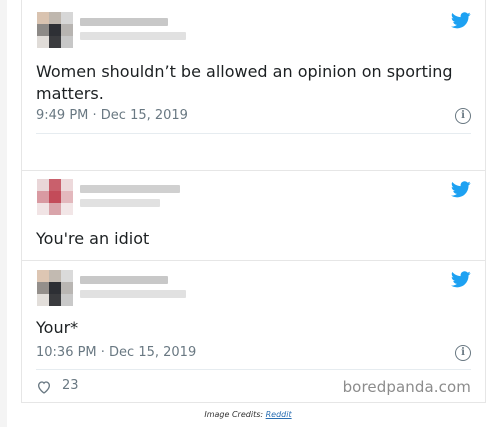 This screenshot has height=427, width=496. I want to click on credits-link: Reddit, so click(279, 414).